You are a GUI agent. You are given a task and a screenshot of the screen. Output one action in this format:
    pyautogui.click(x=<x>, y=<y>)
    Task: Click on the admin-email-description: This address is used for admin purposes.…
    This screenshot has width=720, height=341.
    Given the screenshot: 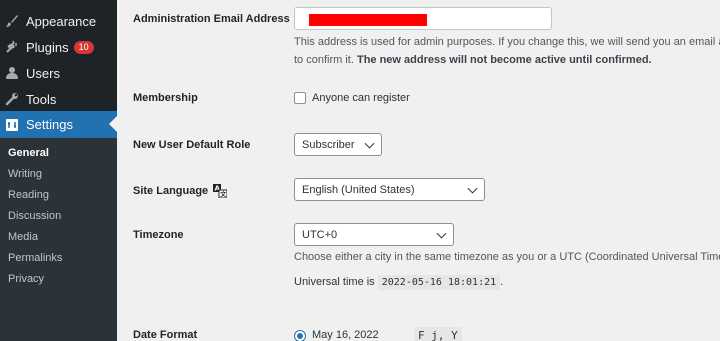 What is the action you would take?
    pyautogui.click(x=507, y=51)
    